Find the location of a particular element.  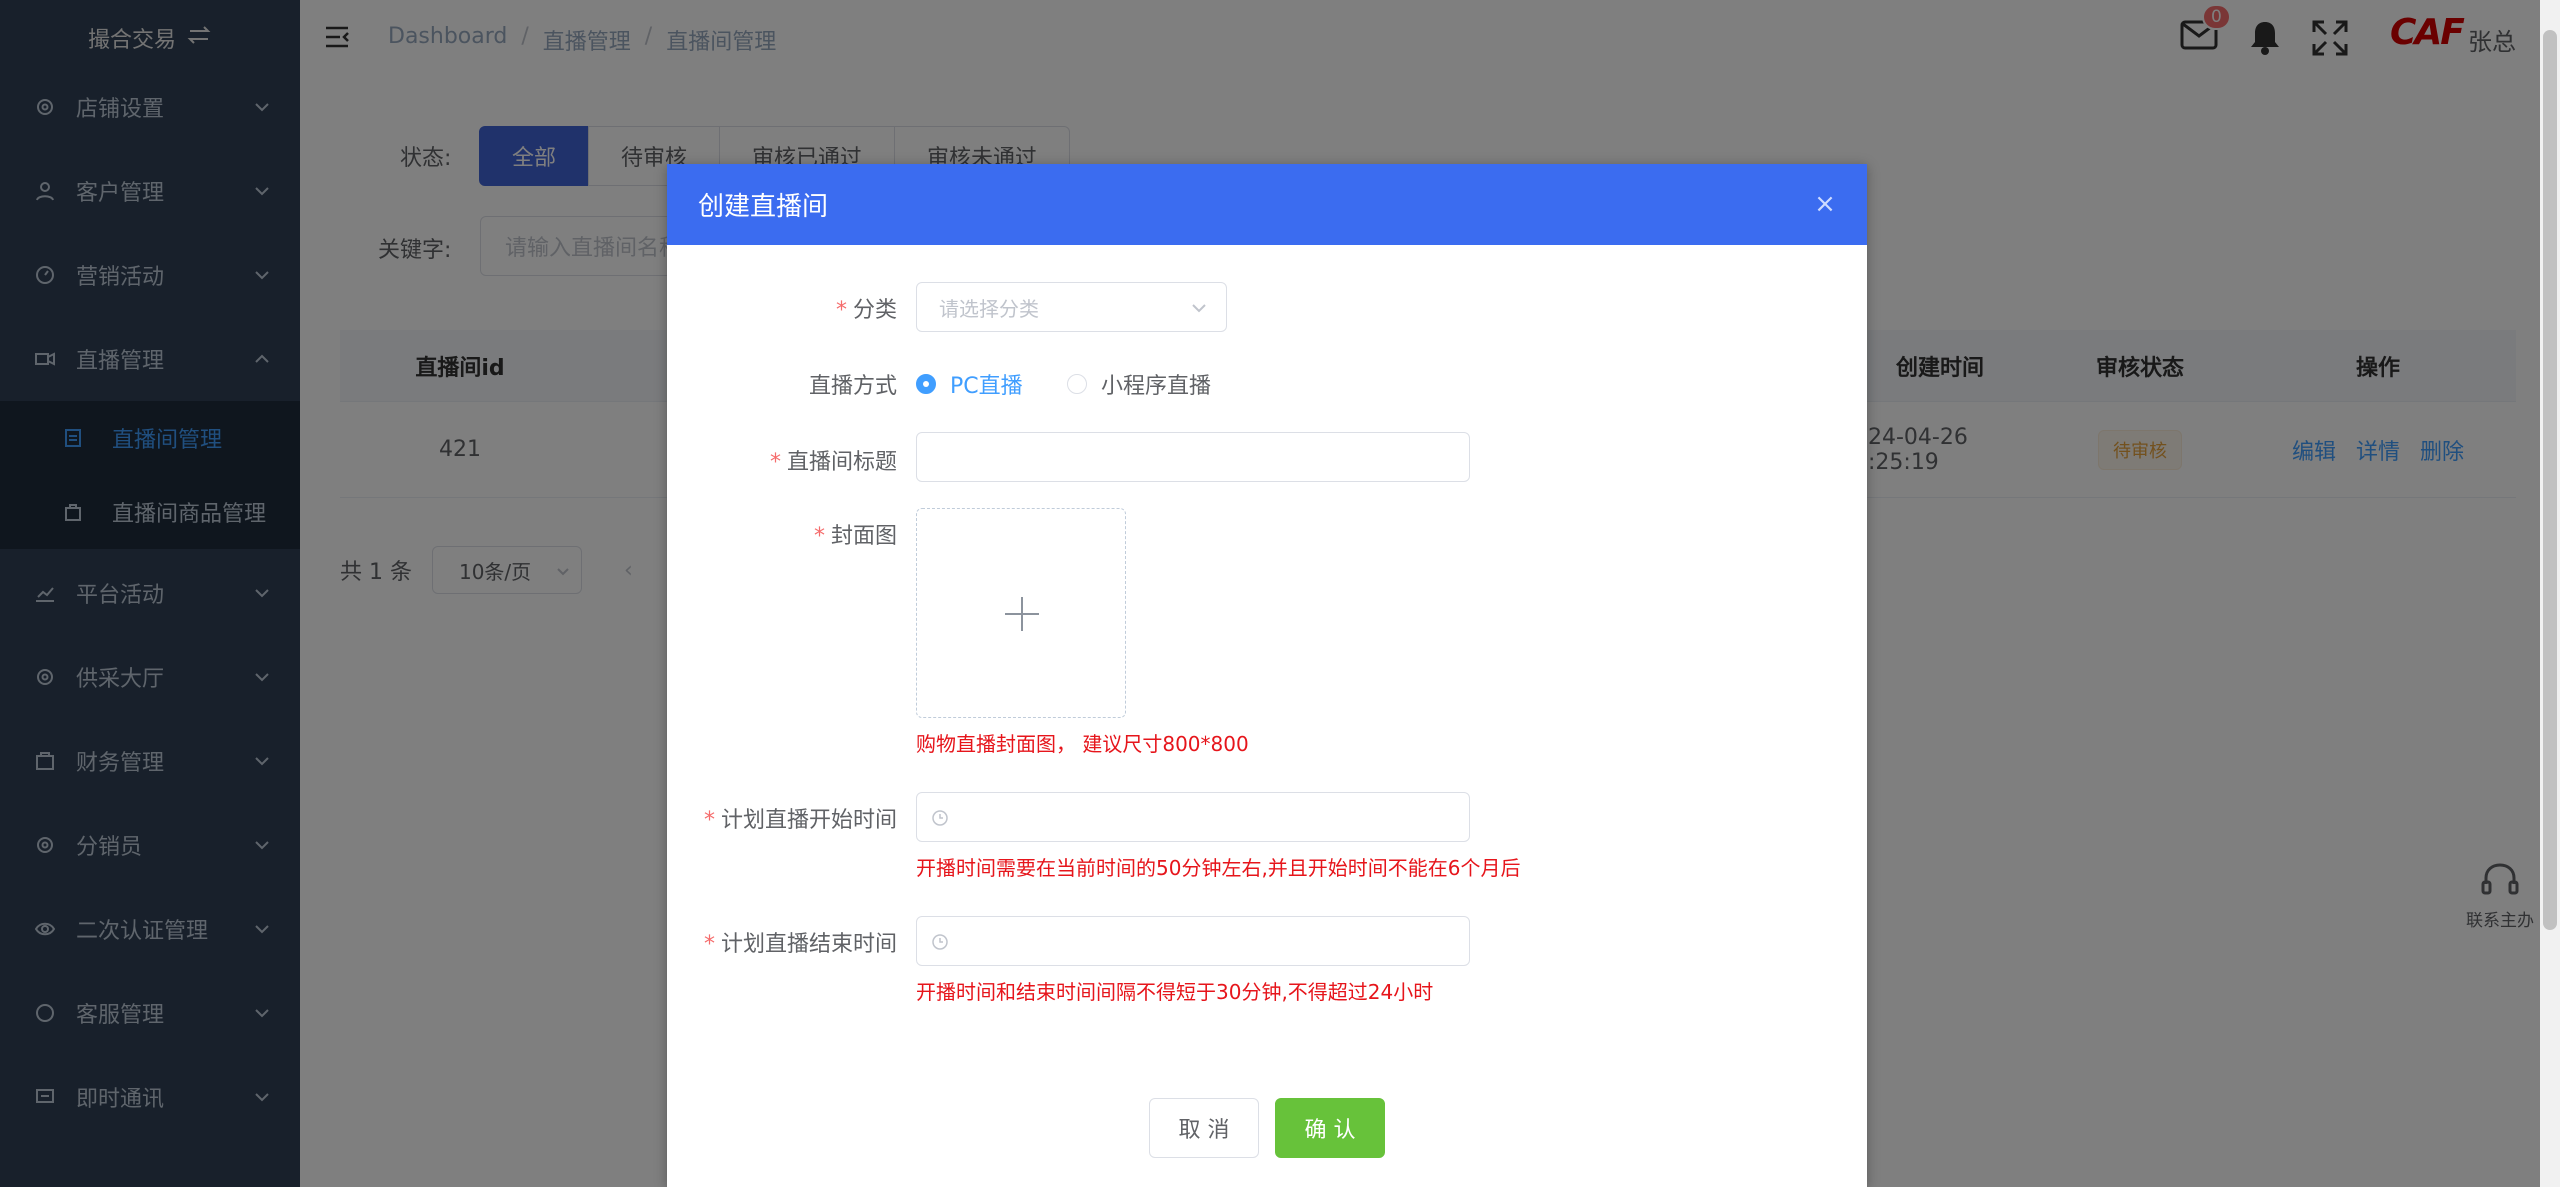

cover-uploader is located at coordinates (1021, 613).